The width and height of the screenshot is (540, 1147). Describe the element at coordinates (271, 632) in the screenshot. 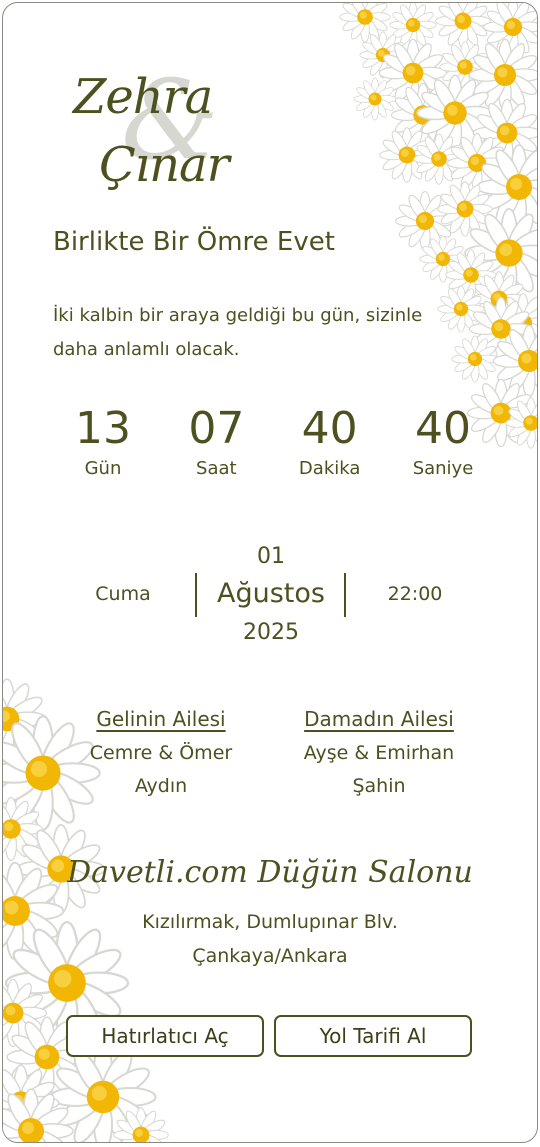

I see `event-year: 2025` at that location.